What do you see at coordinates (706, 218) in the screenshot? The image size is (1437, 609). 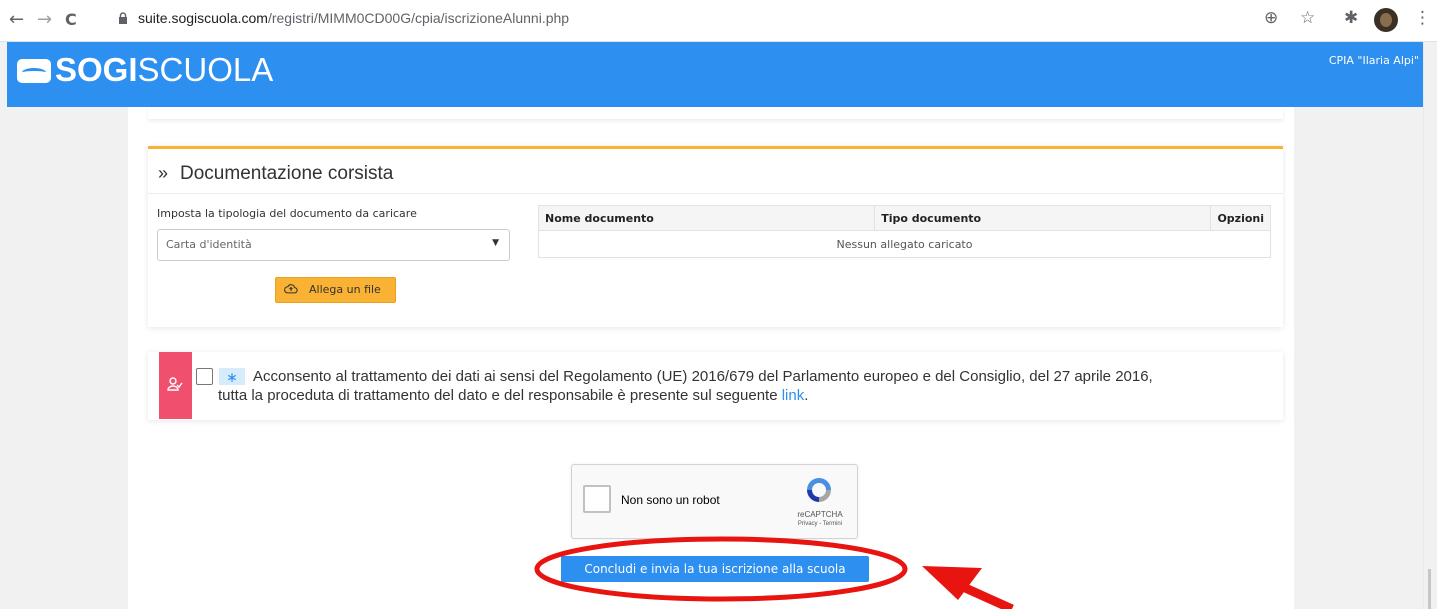 I see `column-header-name: Nome documento` at bounding box center [706, 218].